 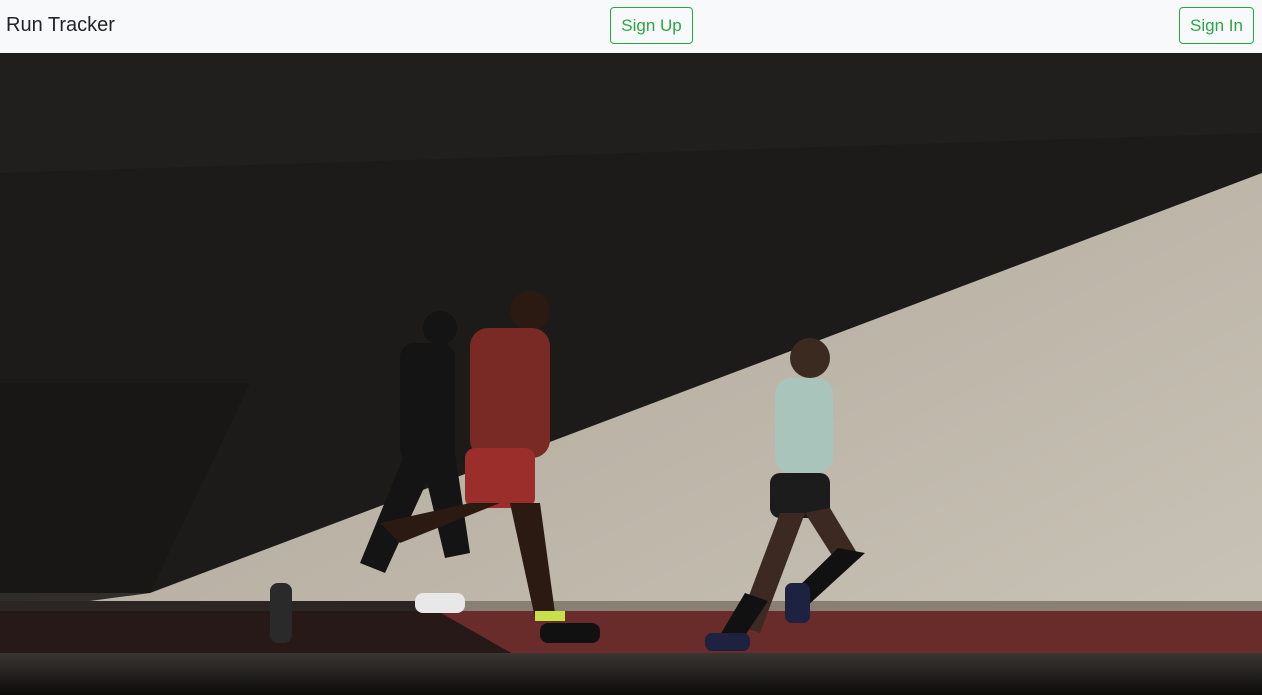 What do you see at coordinates (651, 25) in the screenshot?
I see `sign-up-button: Sign Up` at bounding box center [651, 25].